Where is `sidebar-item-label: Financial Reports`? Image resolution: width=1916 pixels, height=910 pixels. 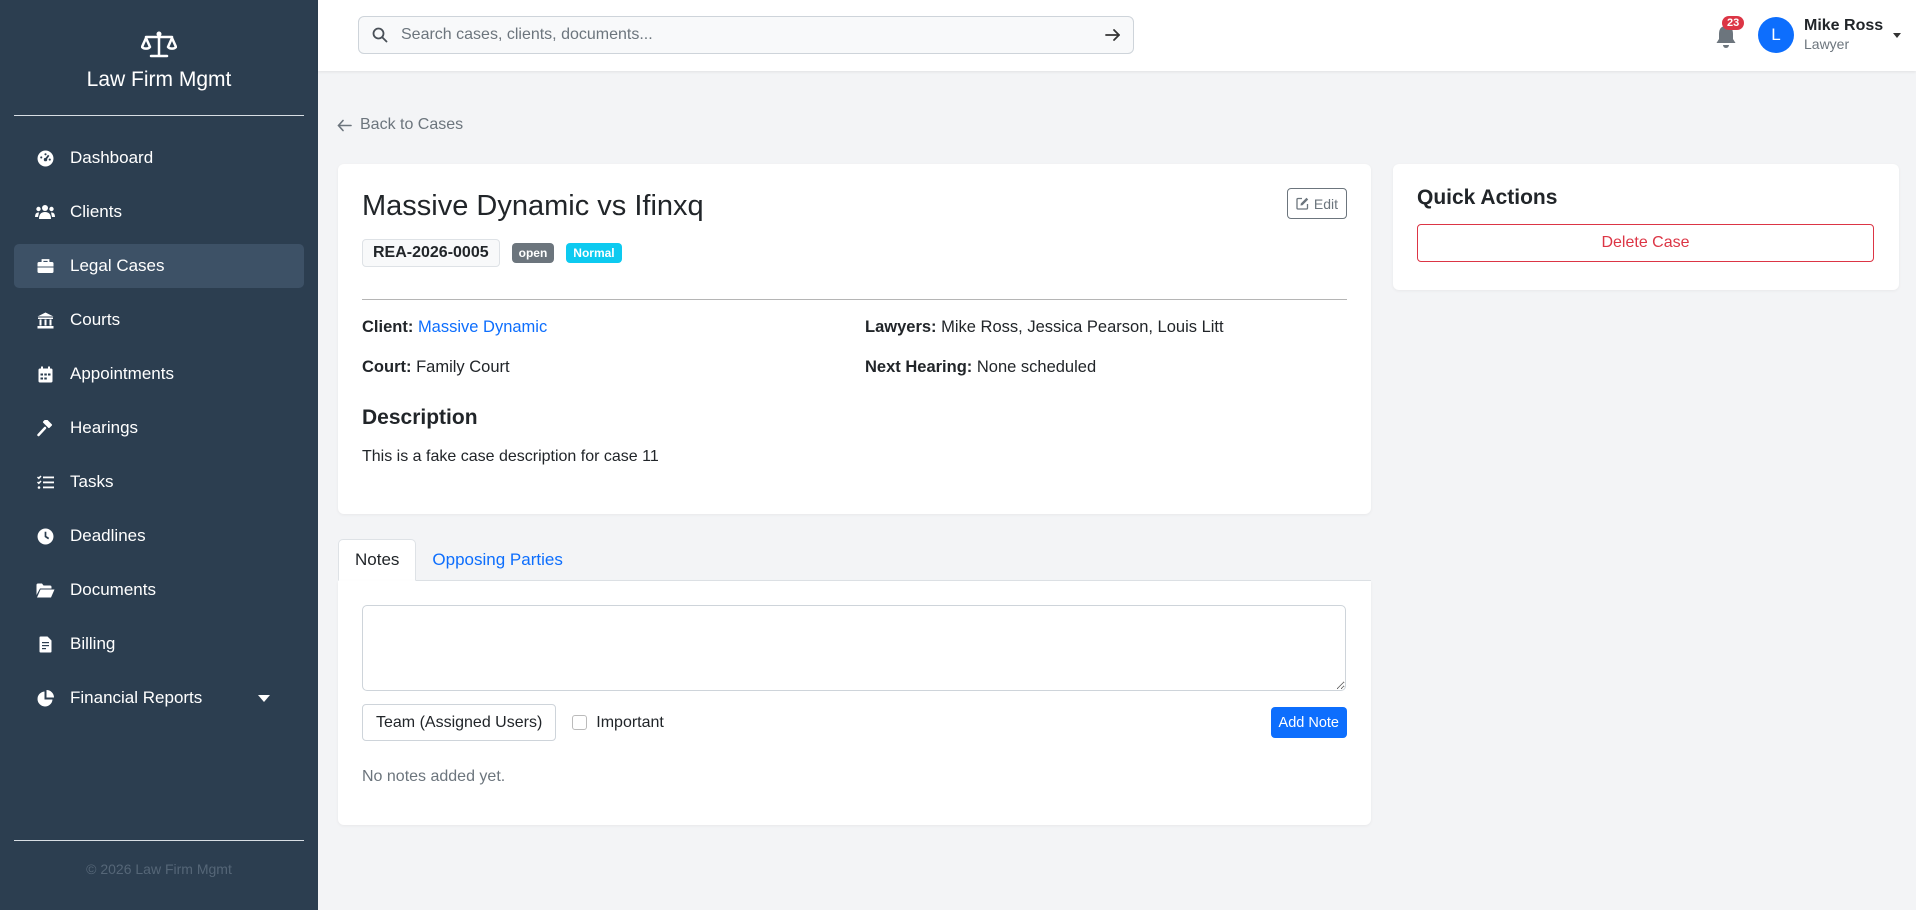
sidebar-item-label: Financial Reports is located at coordinates (136, 697).